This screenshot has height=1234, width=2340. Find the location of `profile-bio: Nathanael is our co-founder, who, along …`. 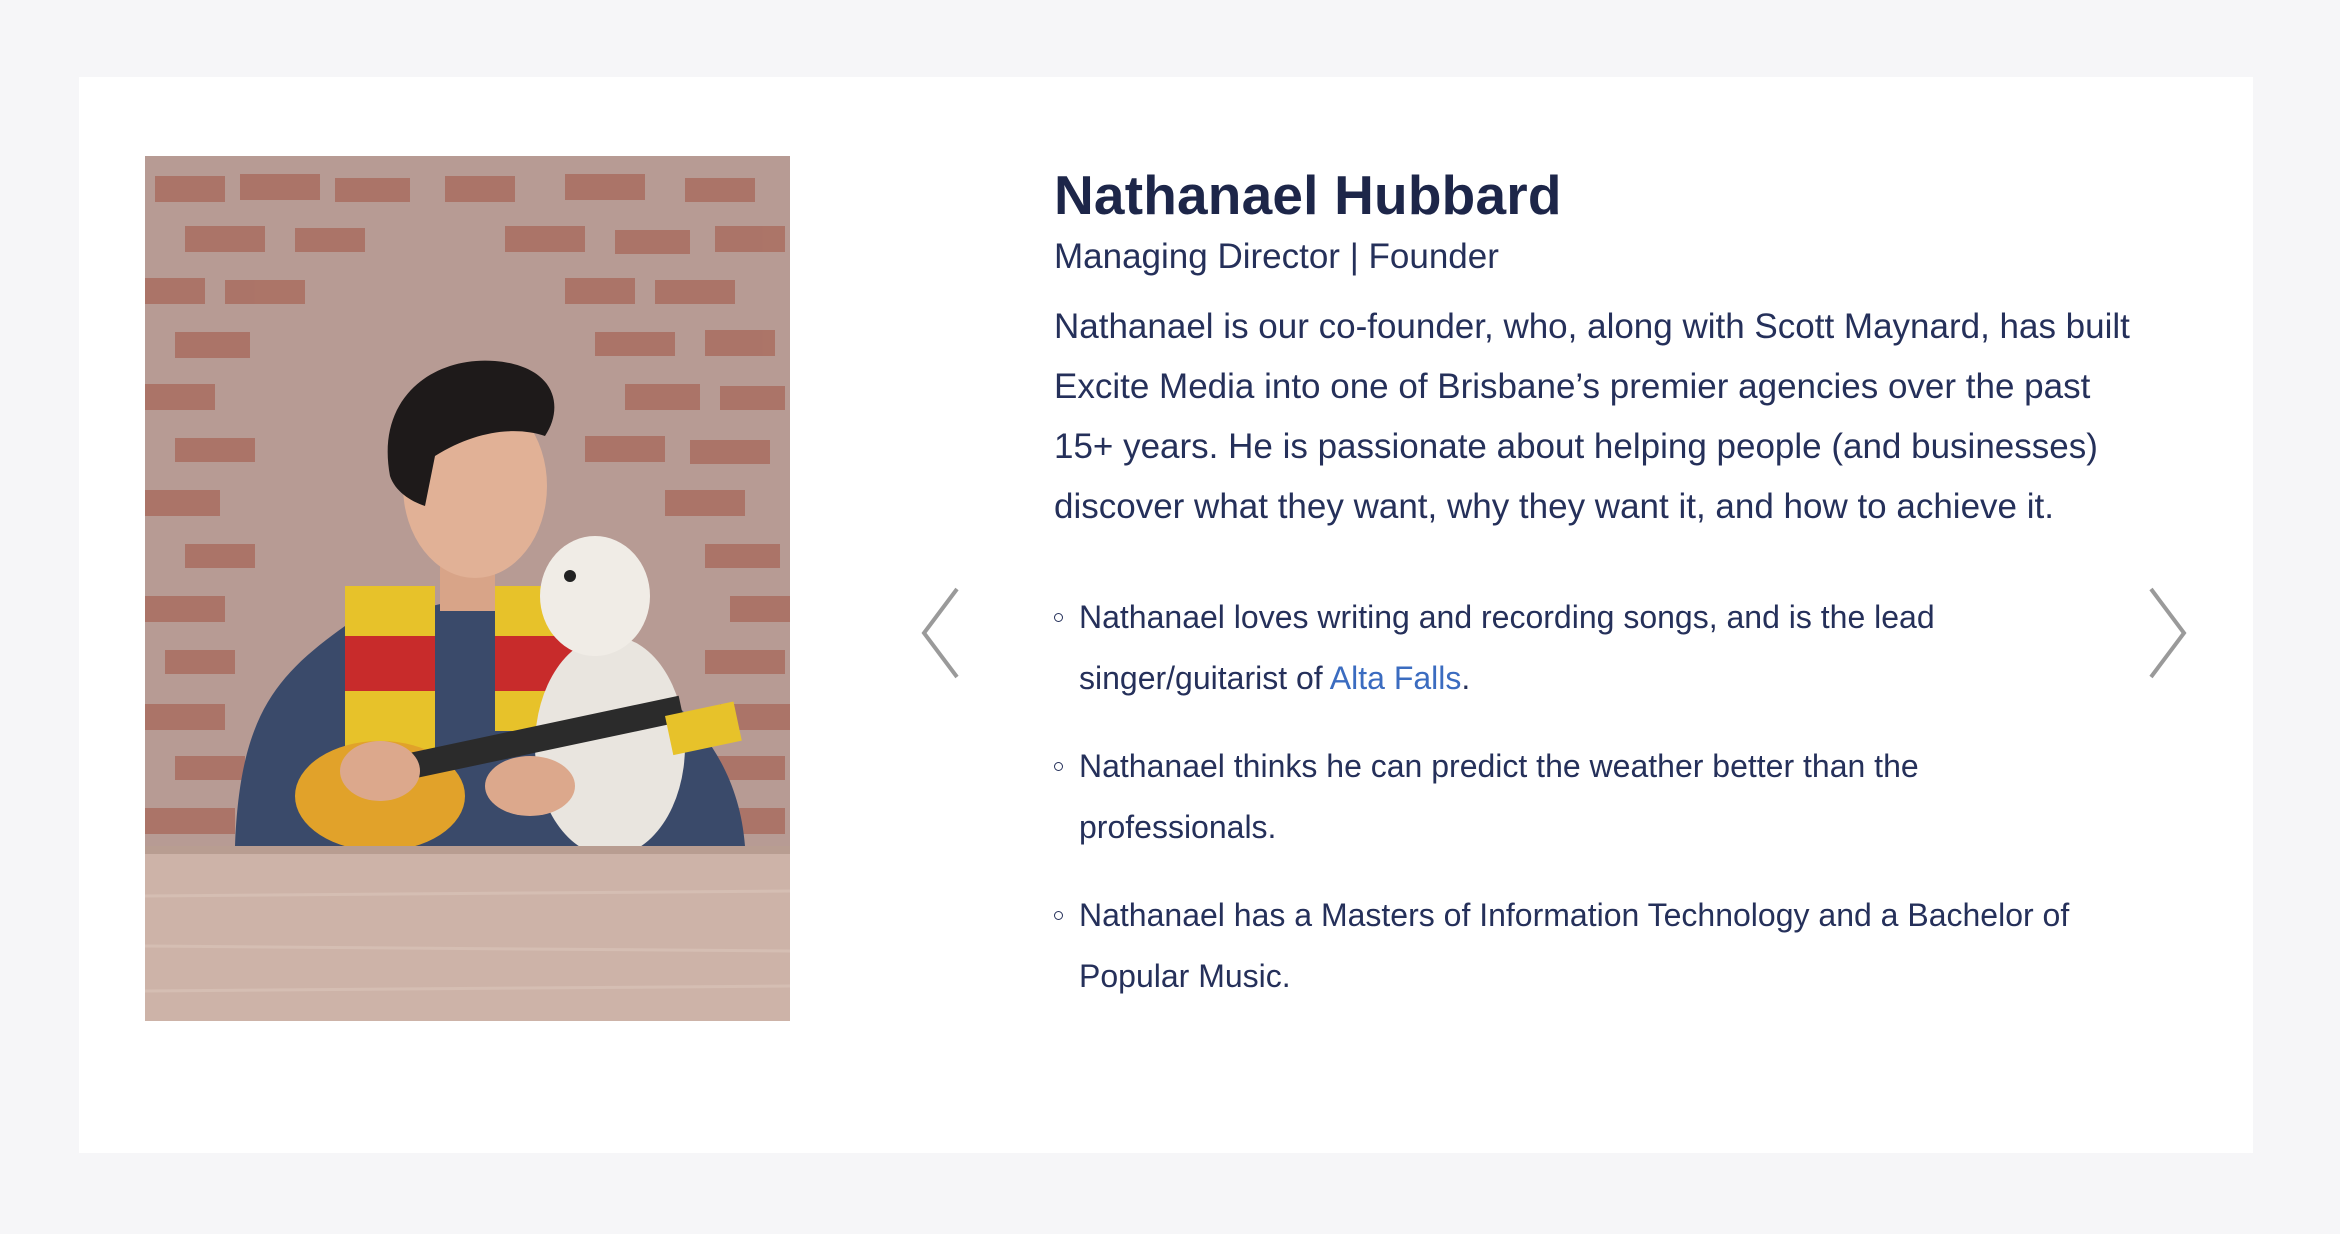

profile-bio: Nathanael is our co-founder, who, along … is located at coordinates (1592, 416).